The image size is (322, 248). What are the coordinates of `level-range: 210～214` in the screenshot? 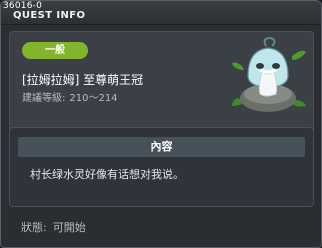 It's located at (93, 98).